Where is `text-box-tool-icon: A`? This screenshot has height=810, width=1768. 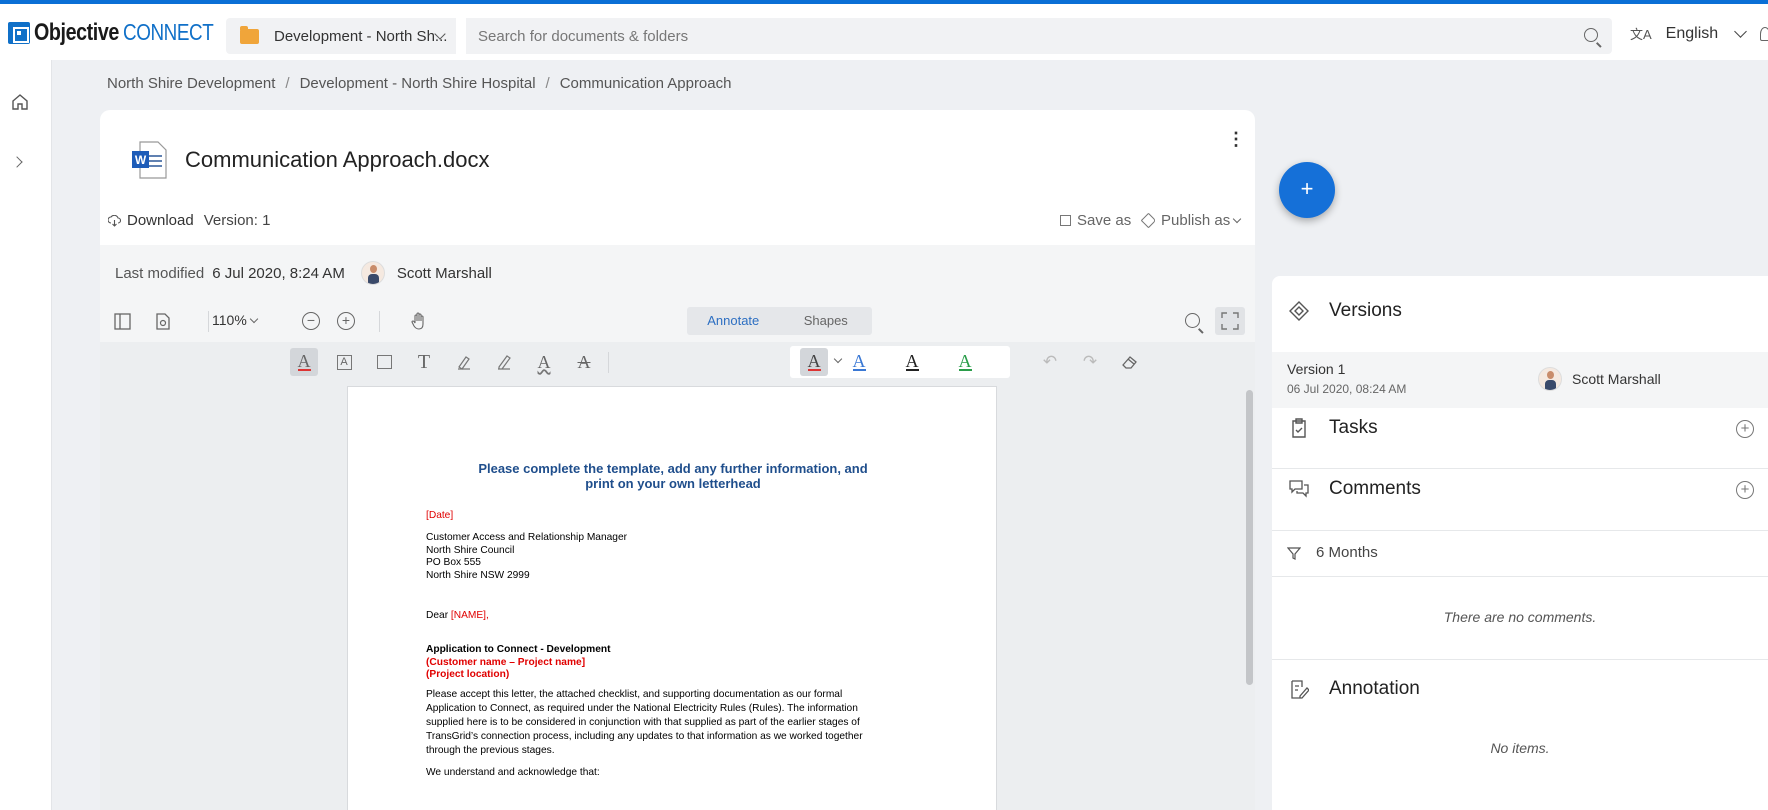 text-box-tool-icon: A is located at coordinates (344, 362).